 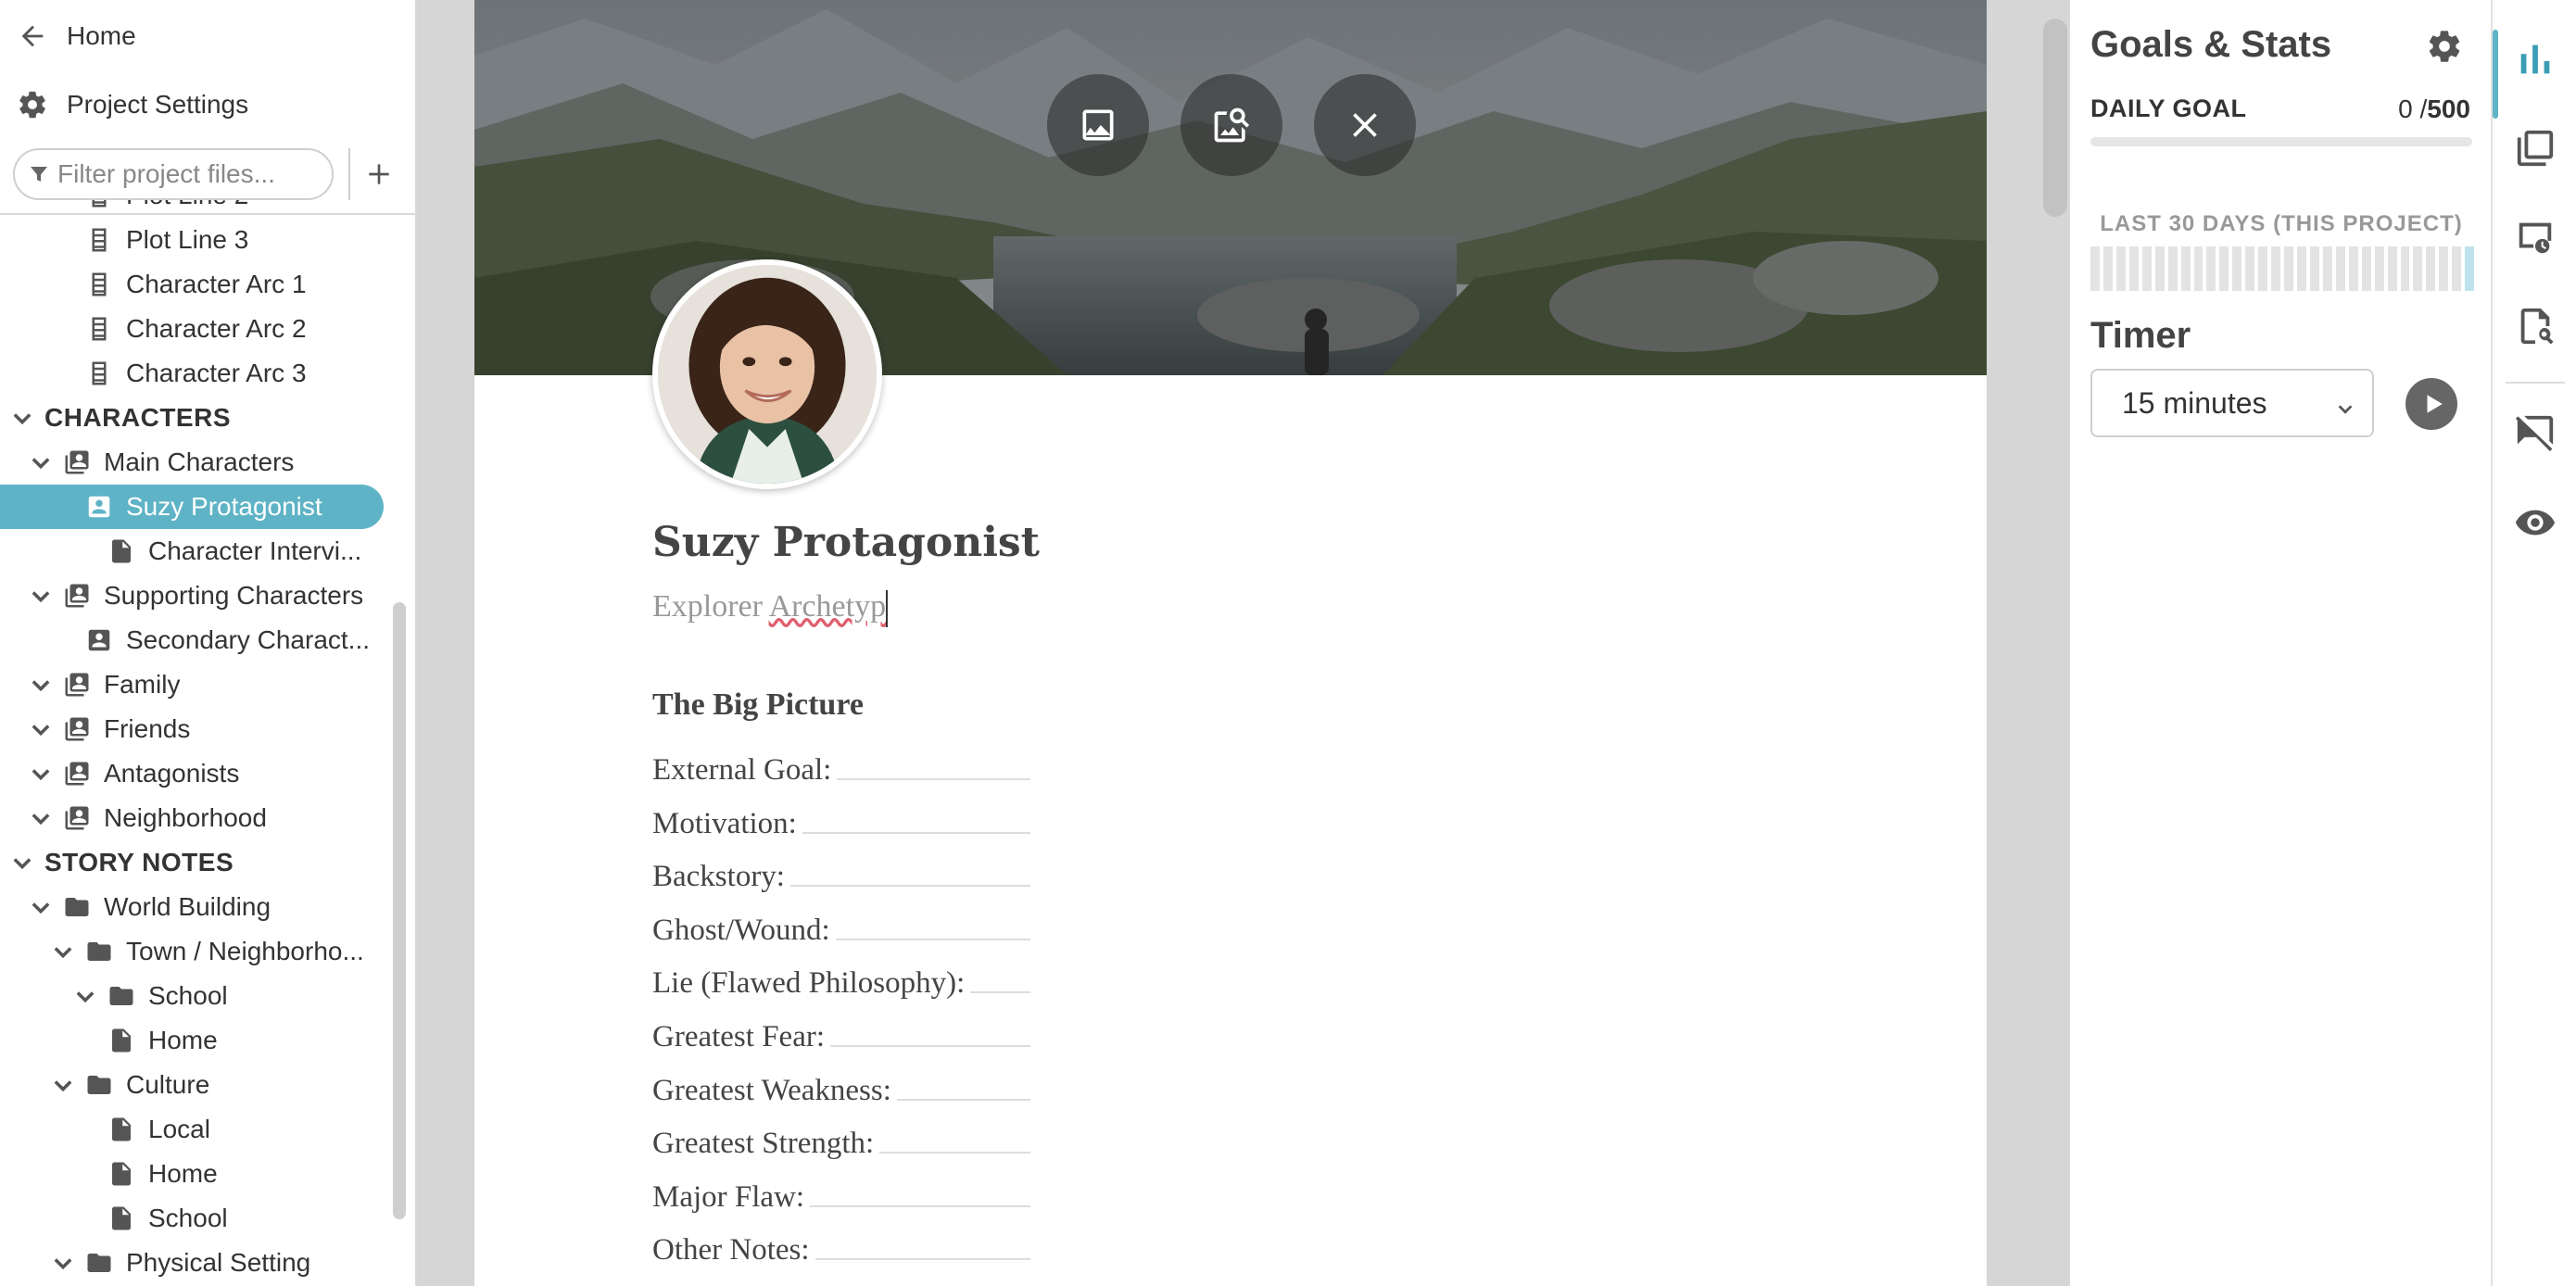 What do you see at coordinates (2232, 403) in the screenshot?
I see `timer-duration-select: 15 minutes` at bounding box center [2232, 403].